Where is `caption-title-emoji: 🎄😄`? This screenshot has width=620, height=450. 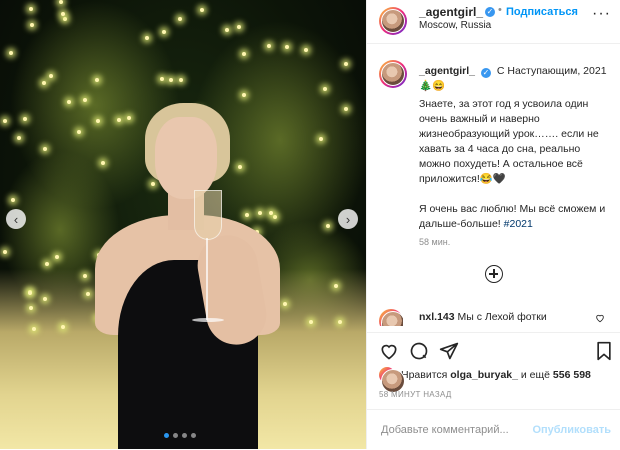
caption-title-emoji: 🎄😄 is located at coordinates (432, 86).